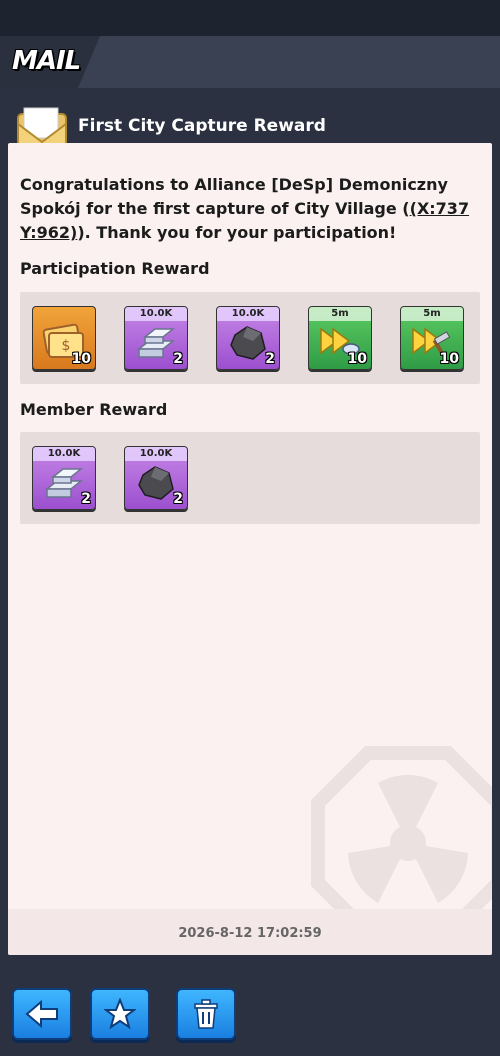  I want to click on mail-subject: First City Capture Reward, so click(202, 126).